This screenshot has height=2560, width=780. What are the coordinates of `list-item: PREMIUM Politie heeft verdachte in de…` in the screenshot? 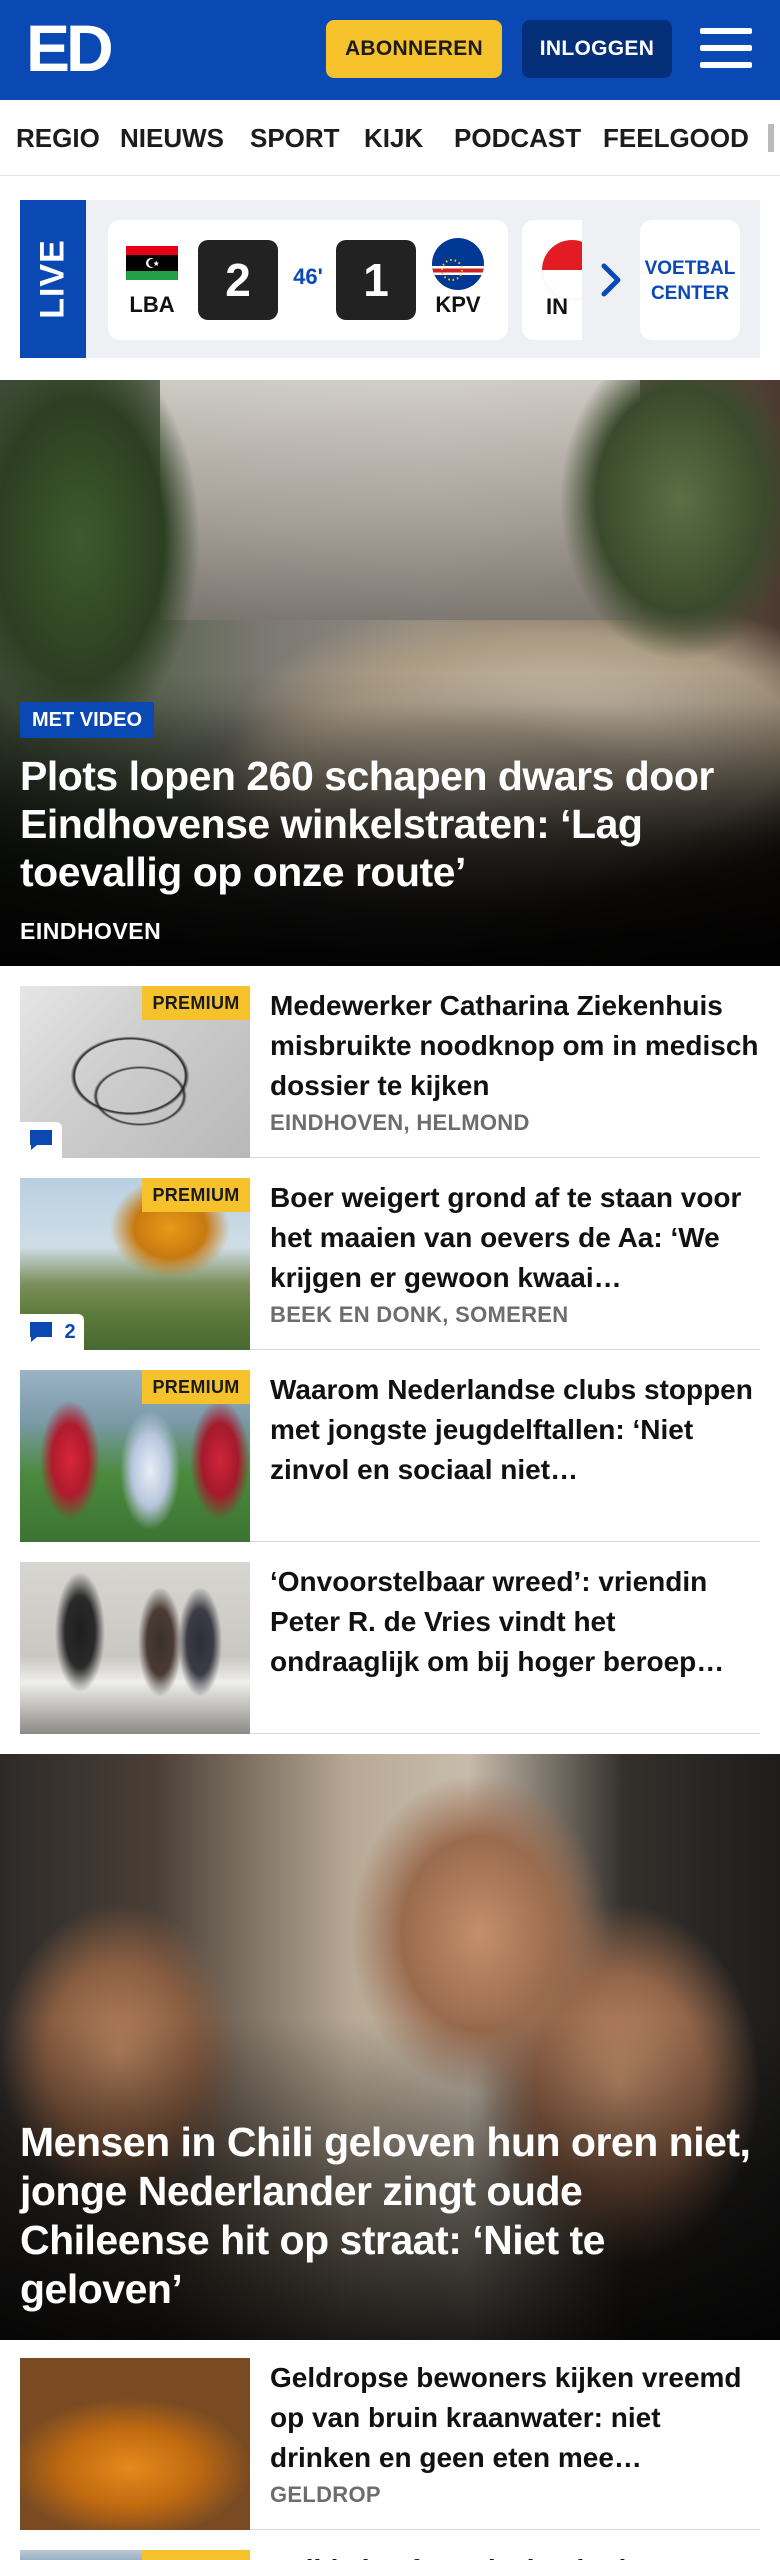 It's located at (390, 2555).